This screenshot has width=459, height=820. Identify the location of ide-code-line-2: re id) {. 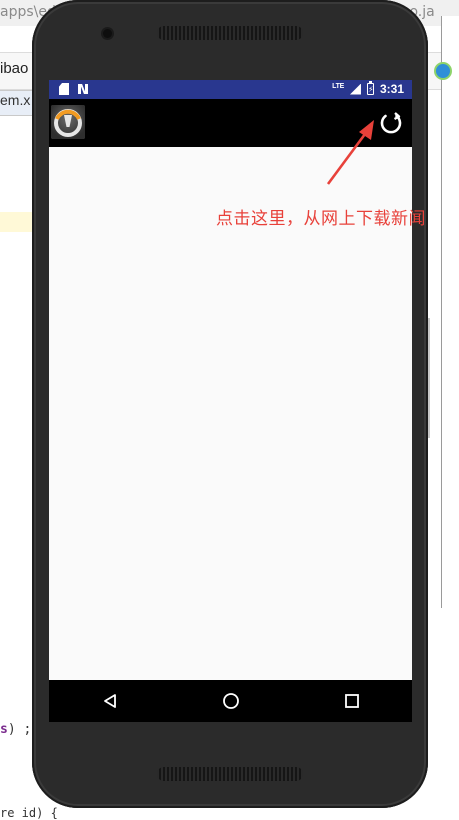
(29, 813).